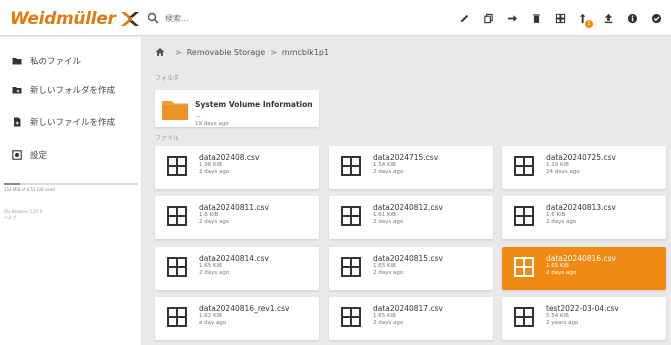 This screenshot has width=671, height=345. I want to click on search-input, so click(285, 18).